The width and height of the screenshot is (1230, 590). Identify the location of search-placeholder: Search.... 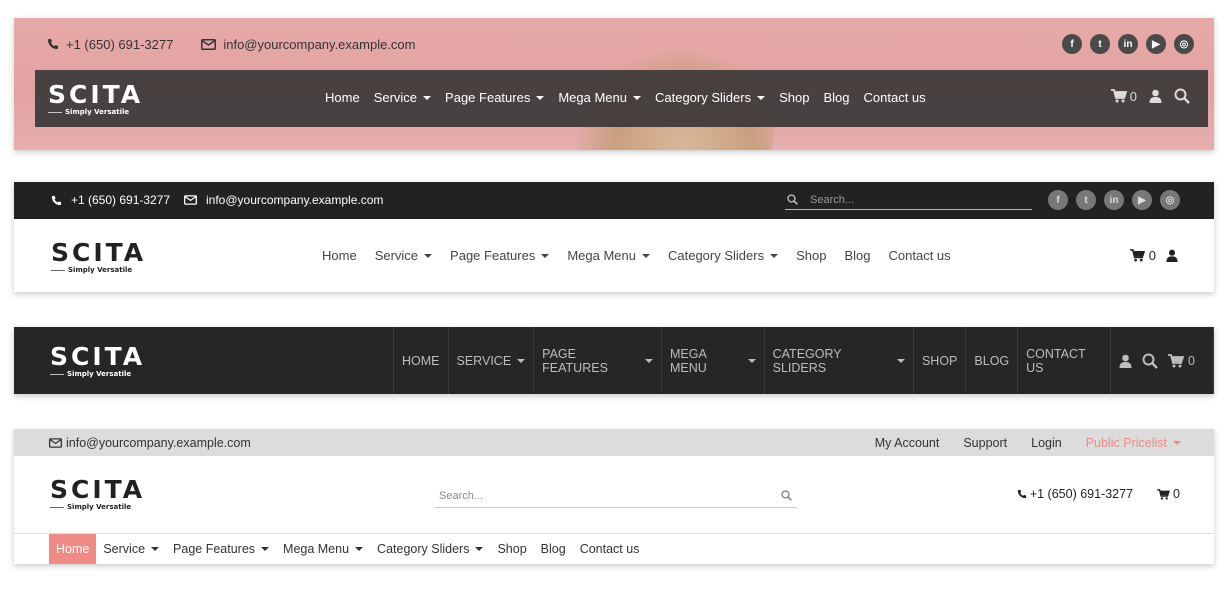
(832, 199).